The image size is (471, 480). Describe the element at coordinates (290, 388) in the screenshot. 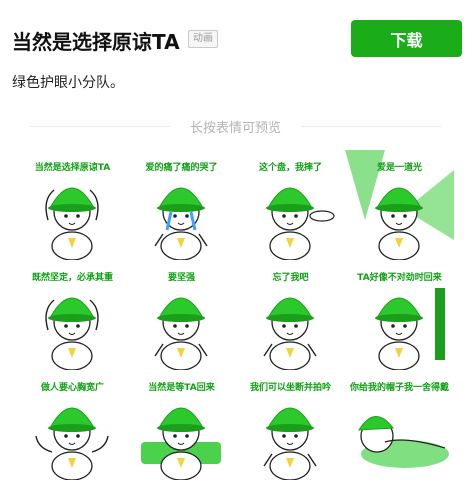

I see `sticker-caption: 我们可以坐断并拍吟` at that location.